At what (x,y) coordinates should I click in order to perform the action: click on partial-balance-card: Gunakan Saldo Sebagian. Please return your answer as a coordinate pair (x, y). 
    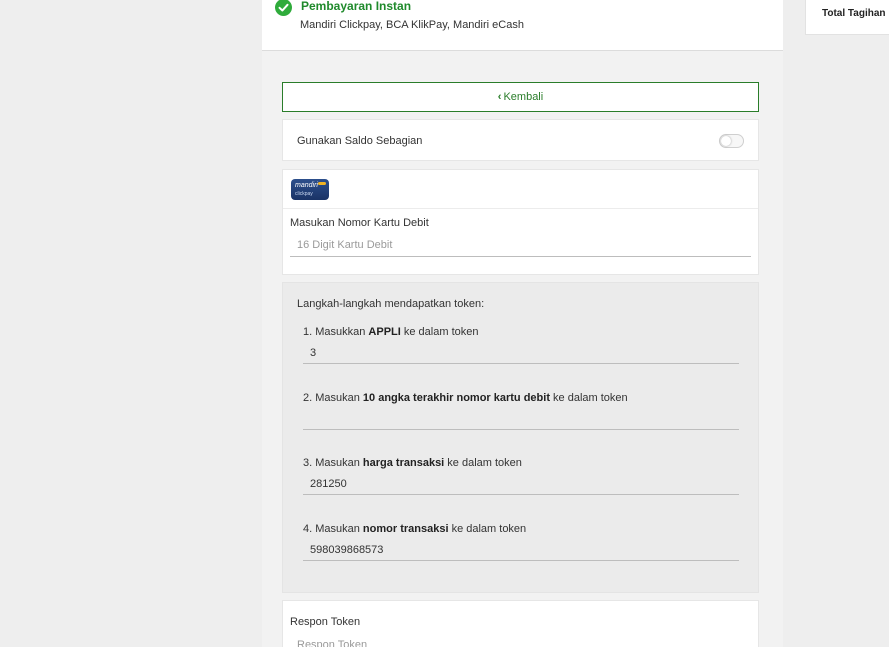
    Looking at the image, I should click on (520, 140).